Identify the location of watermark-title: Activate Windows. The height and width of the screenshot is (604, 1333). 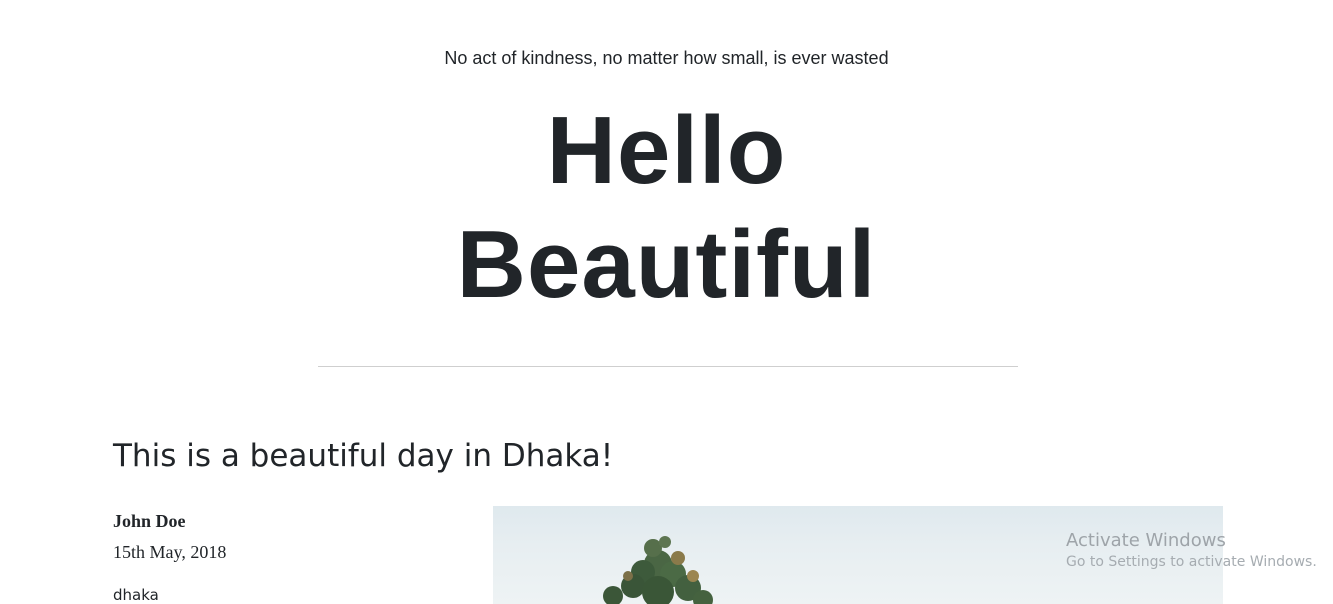
(1146, 540).